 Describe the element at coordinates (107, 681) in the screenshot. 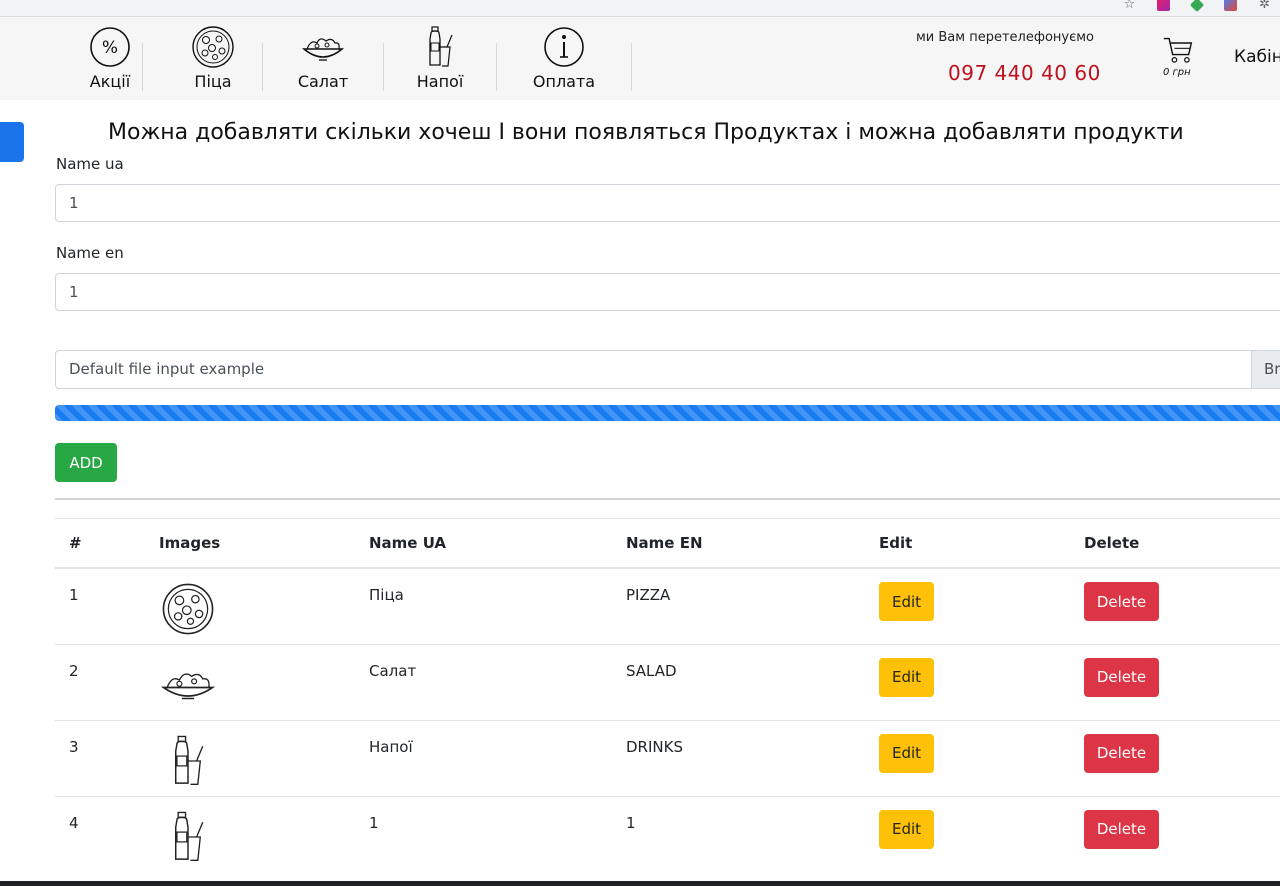

I see `row-number: 2` at that location.